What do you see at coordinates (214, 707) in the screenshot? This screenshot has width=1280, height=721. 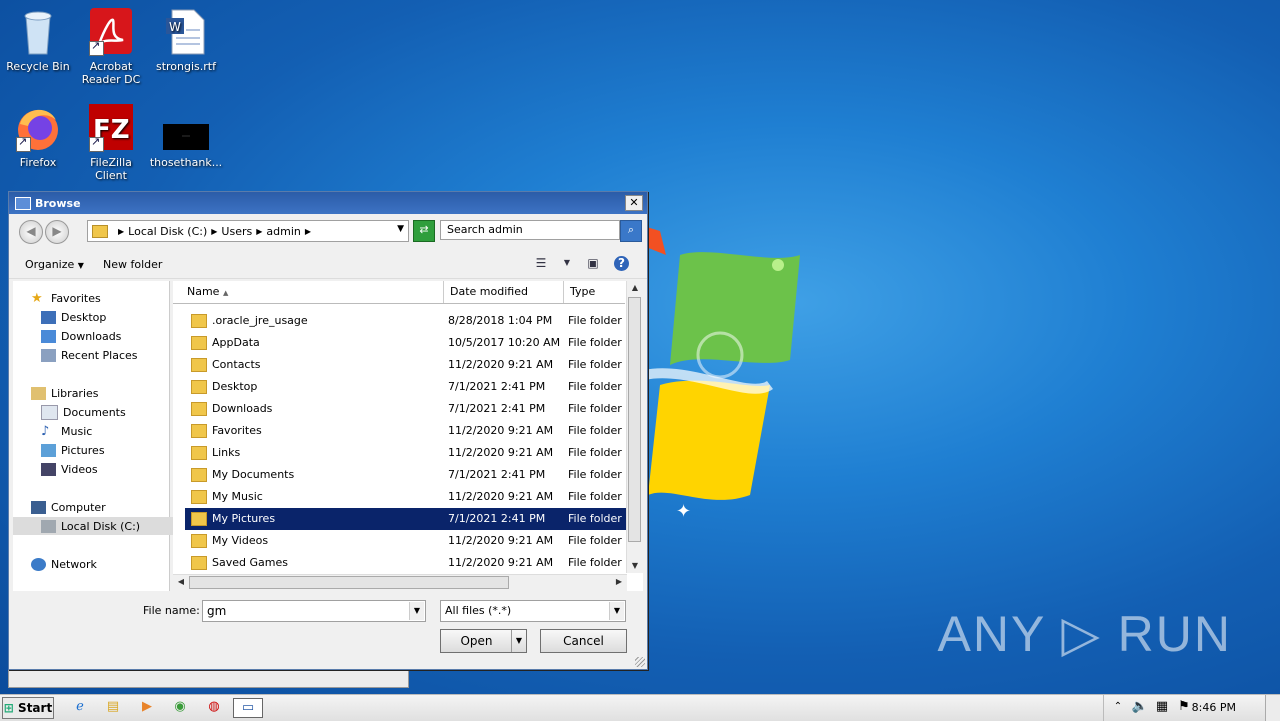 I see `opera-icon: ◍` at bounding box center [214, 707].